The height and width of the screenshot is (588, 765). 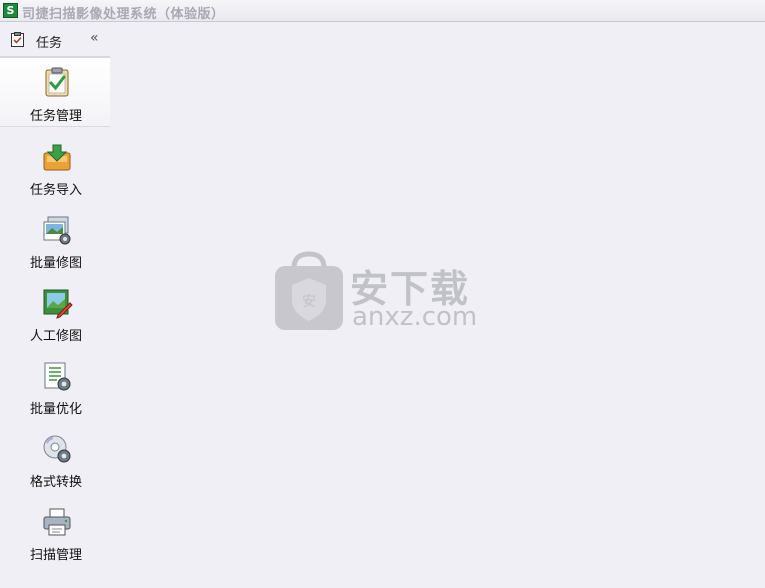 What do you see at coordinates (123, 14) in the screenshot?
I see `window-title: 司捷扫描影像处理系统（体验版）` at bounding box center [123, 14].